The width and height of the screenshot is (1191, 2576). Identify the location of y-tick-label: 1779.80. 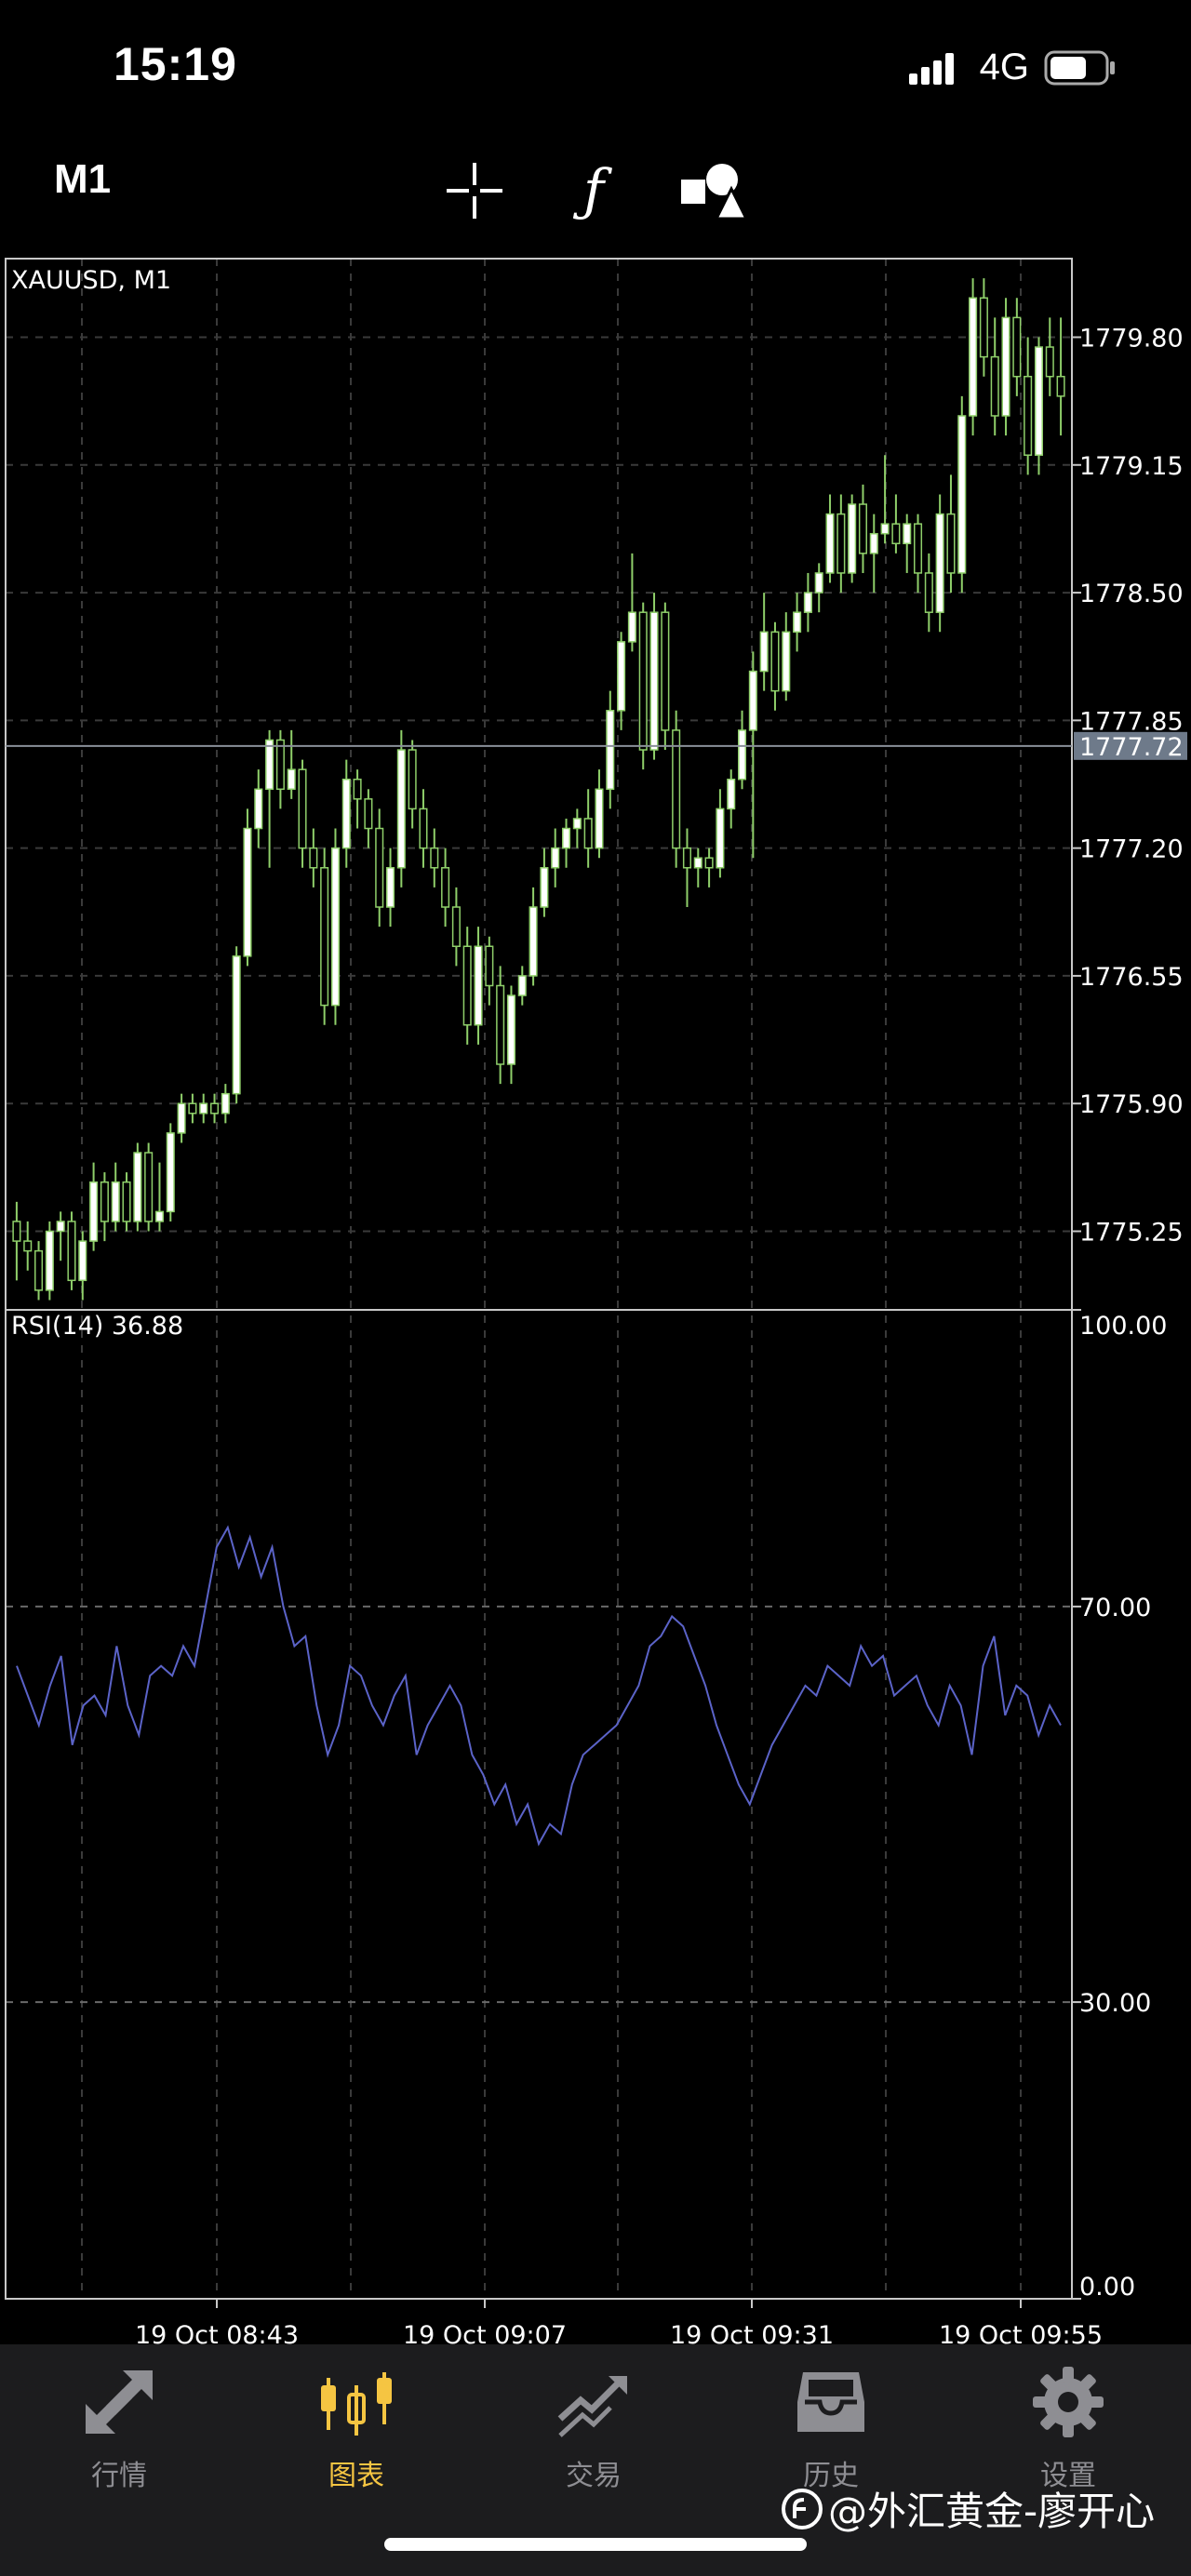
(1131, 338).